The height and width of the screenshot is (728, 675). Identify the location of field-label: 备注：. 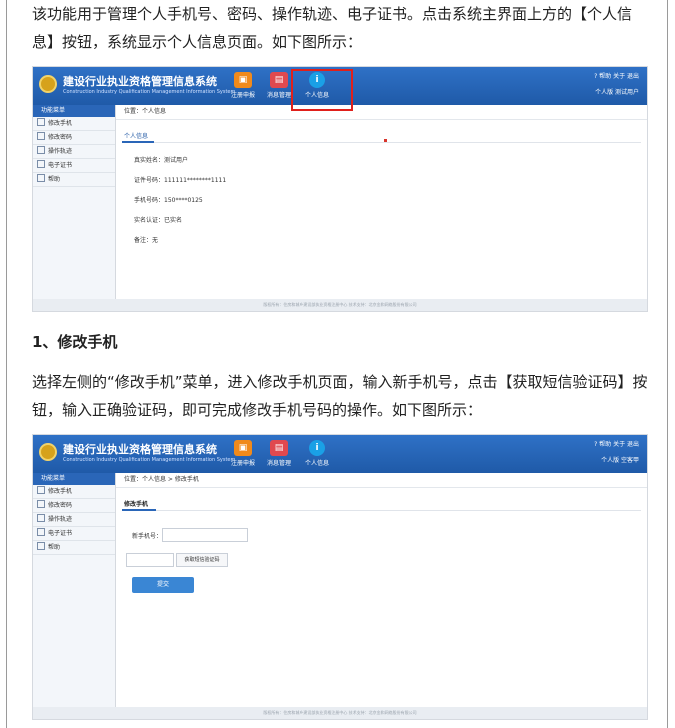
(143, 240).